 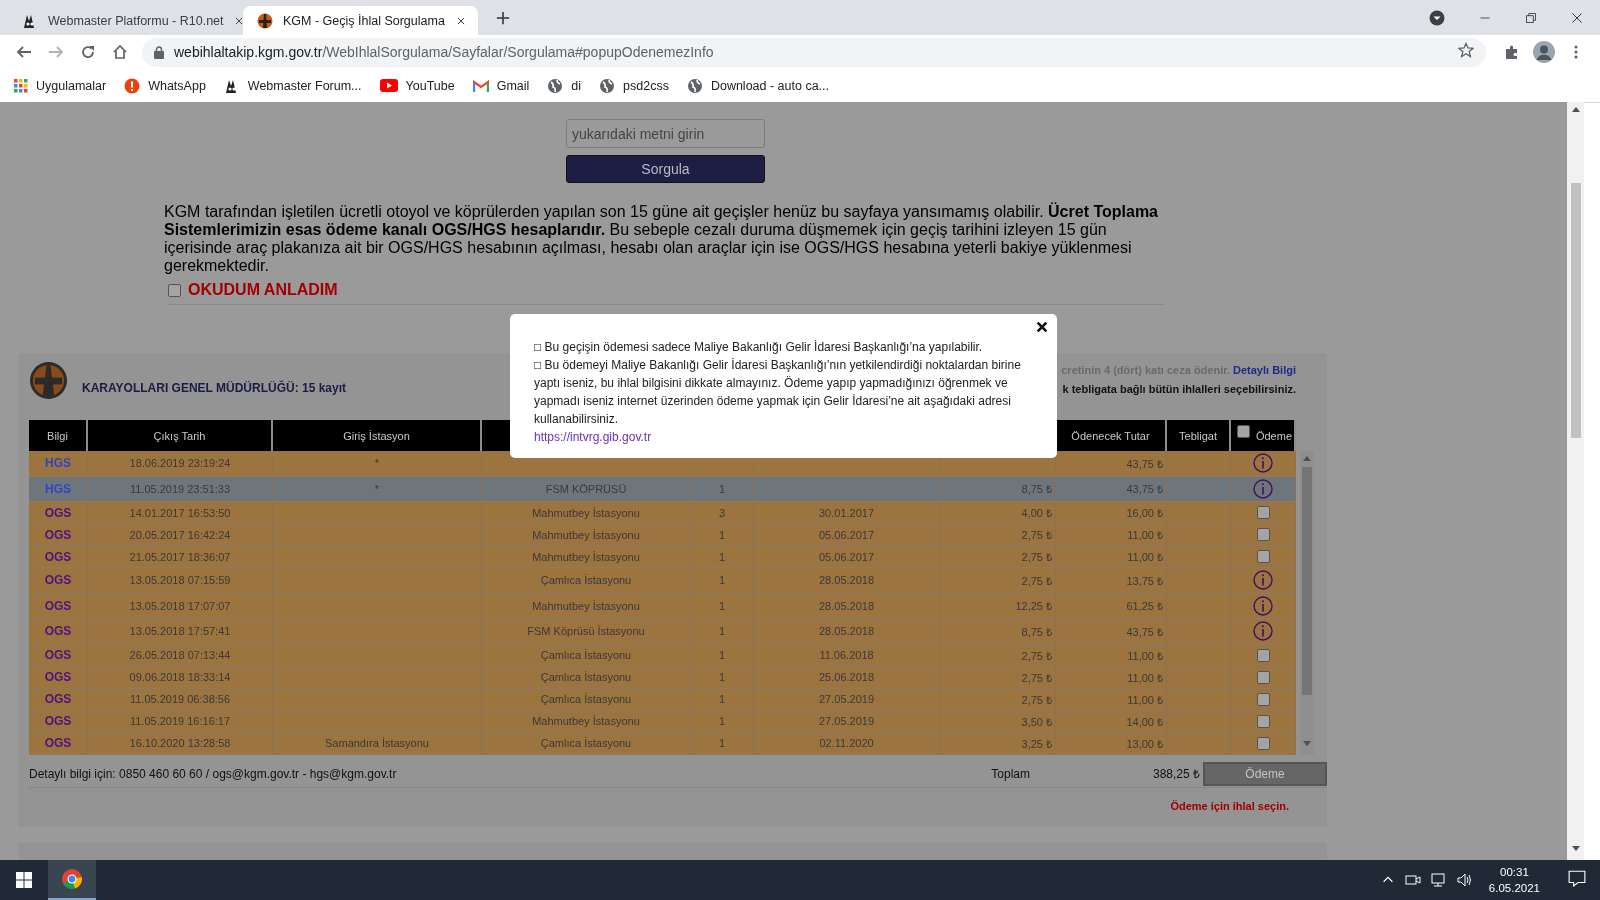 I want to click on avatar-icon, so click(x=1544, y=52).